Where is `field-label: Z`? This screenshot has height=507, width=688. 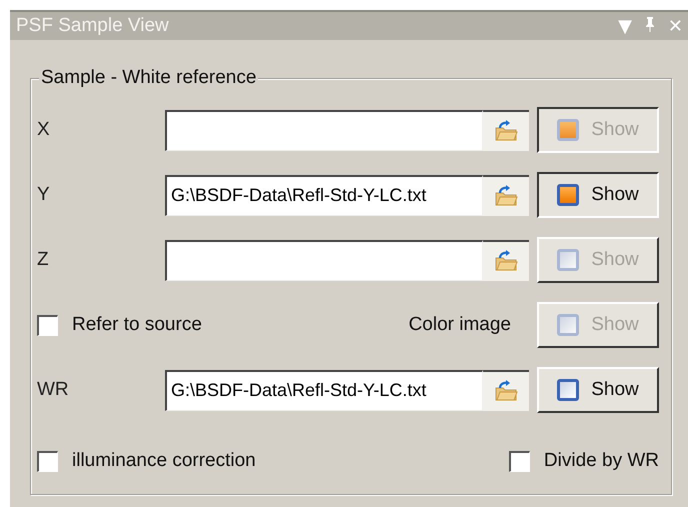
field-label: Z is located at coordinates (43, 260).